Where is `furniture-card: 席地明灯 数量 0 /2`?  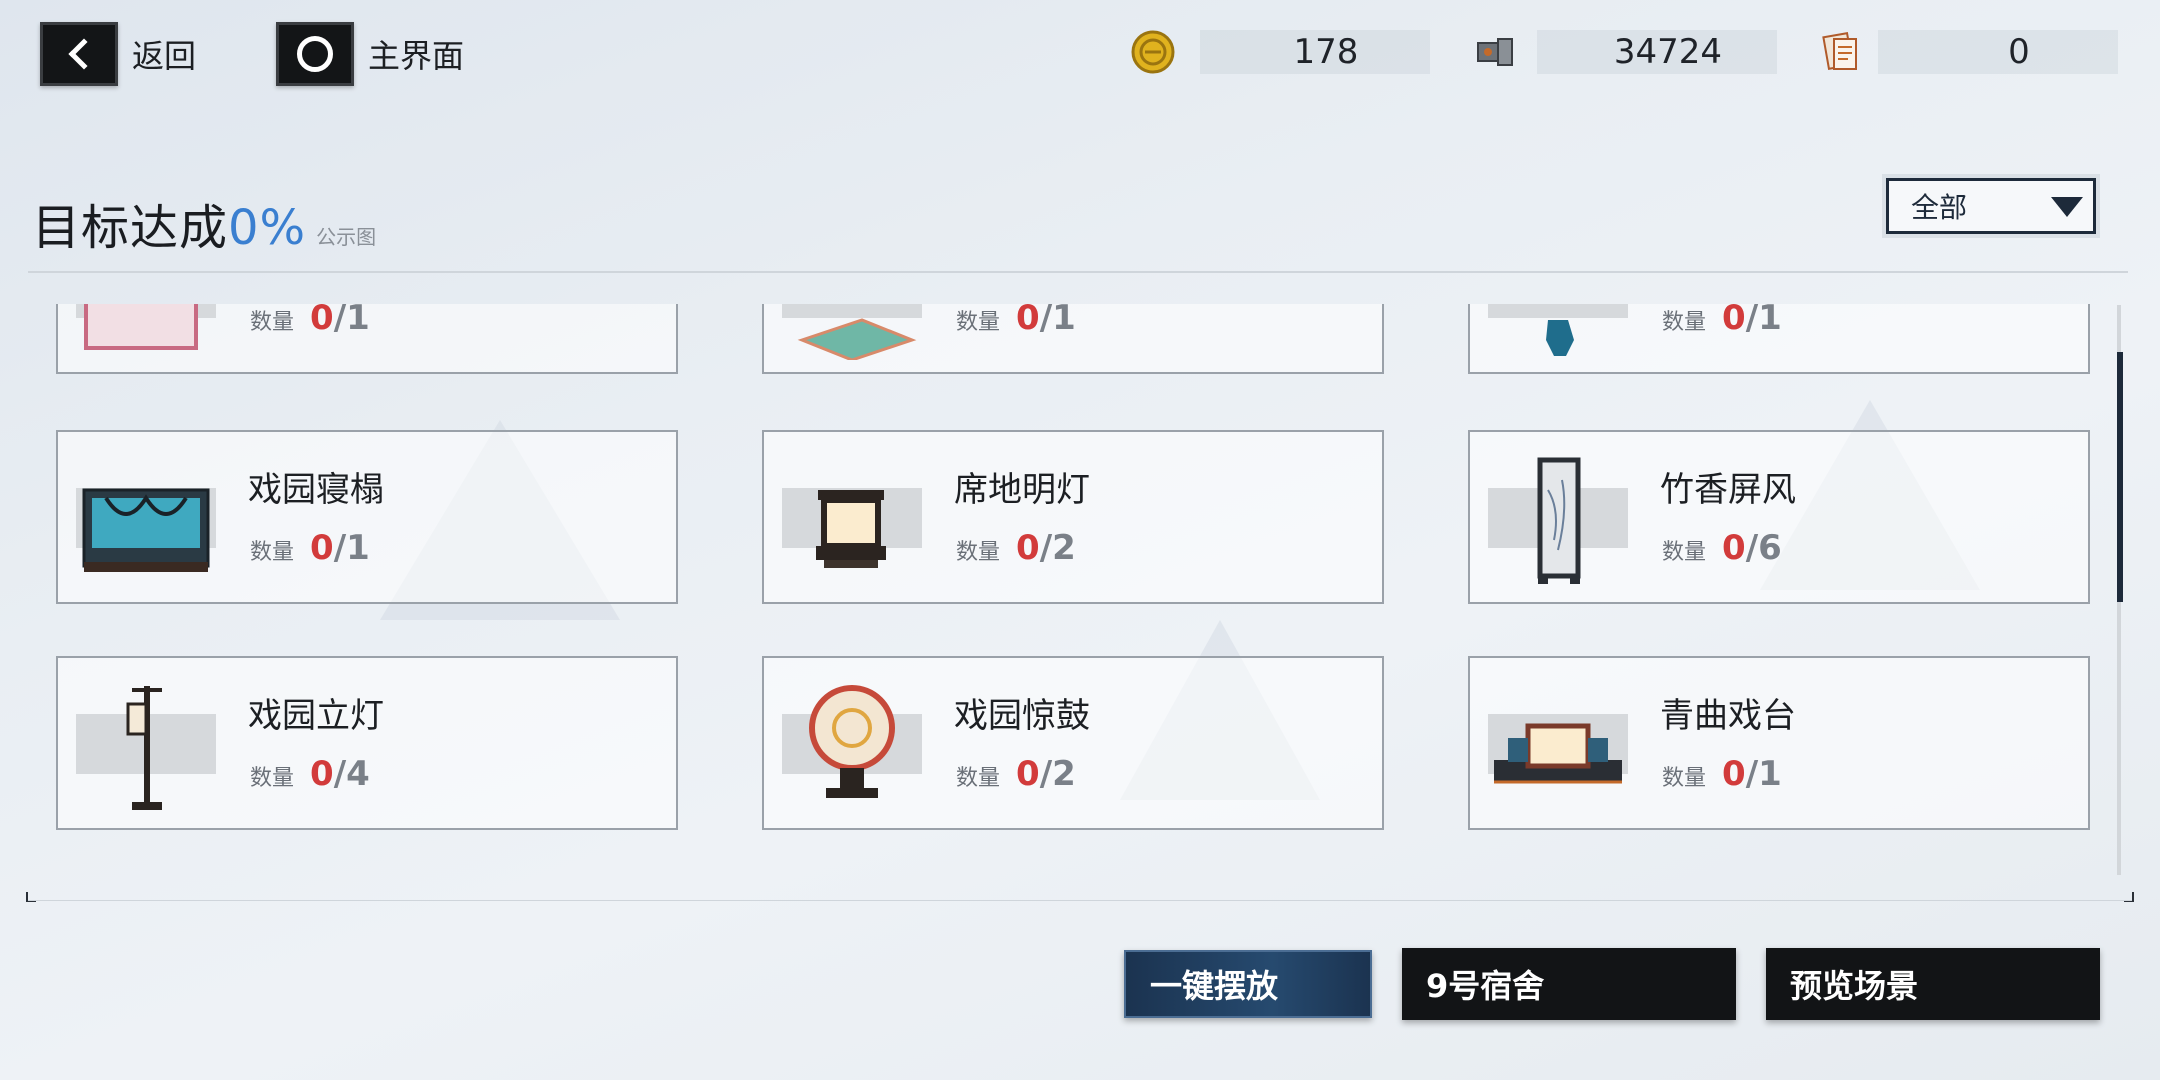
furniture-card: 席地明灯 数量 0 /2 is located at coordinates (1073, 517).